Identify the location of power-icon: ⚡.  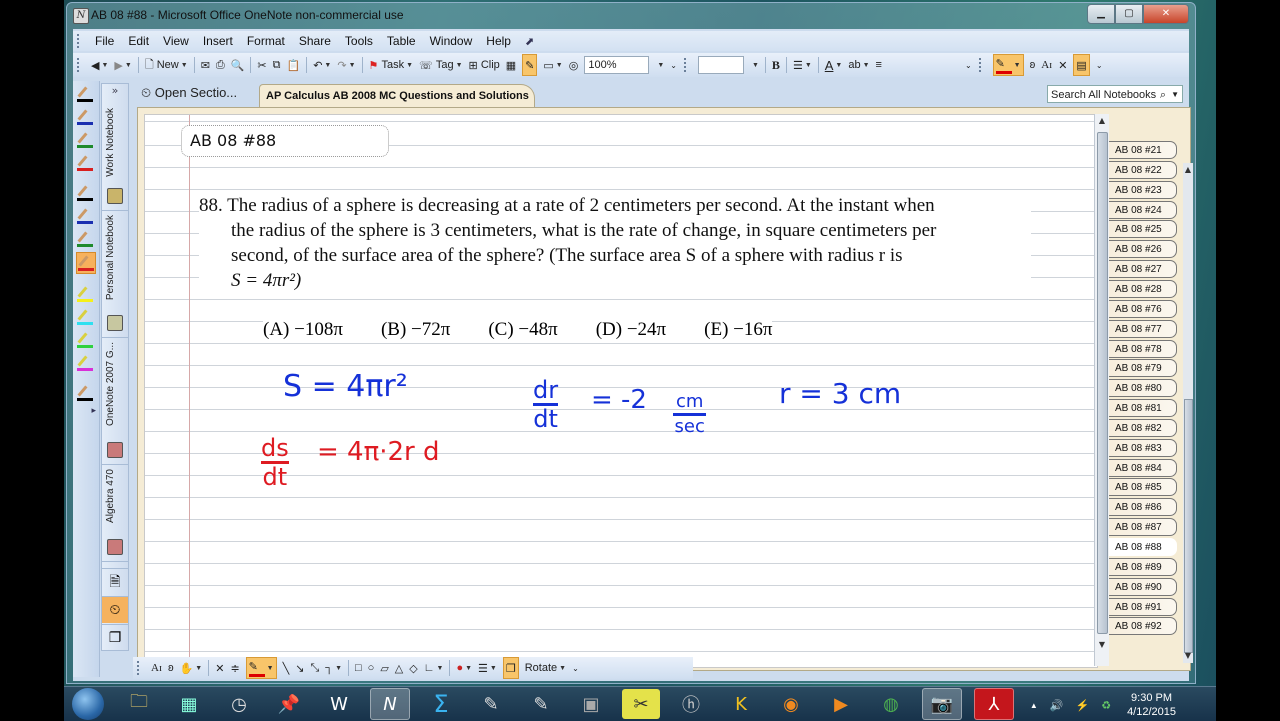
(1082, 705).